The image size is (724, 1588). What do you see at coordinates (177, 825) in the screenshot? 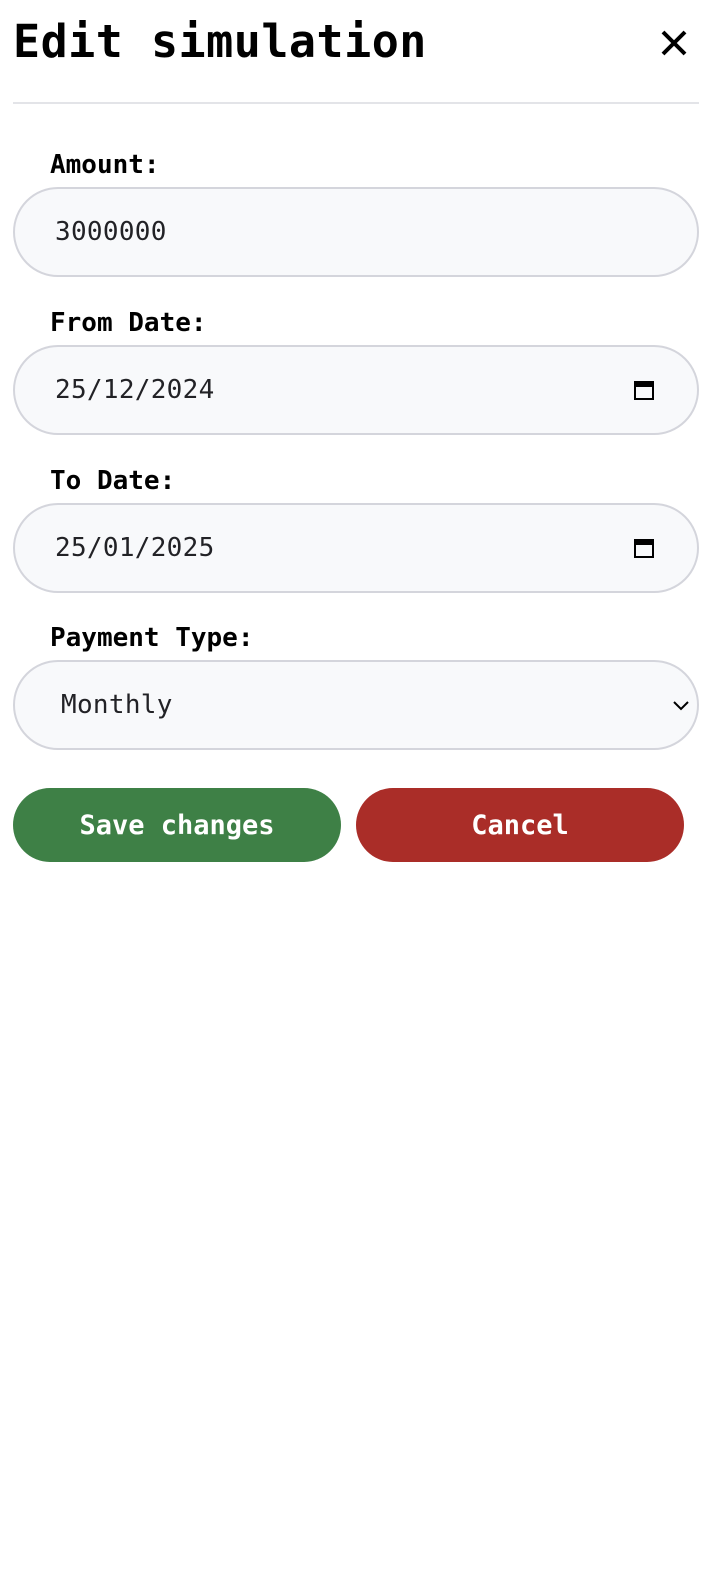
I see `save-changes-button: Save changes` at bounding box center [177, 825].